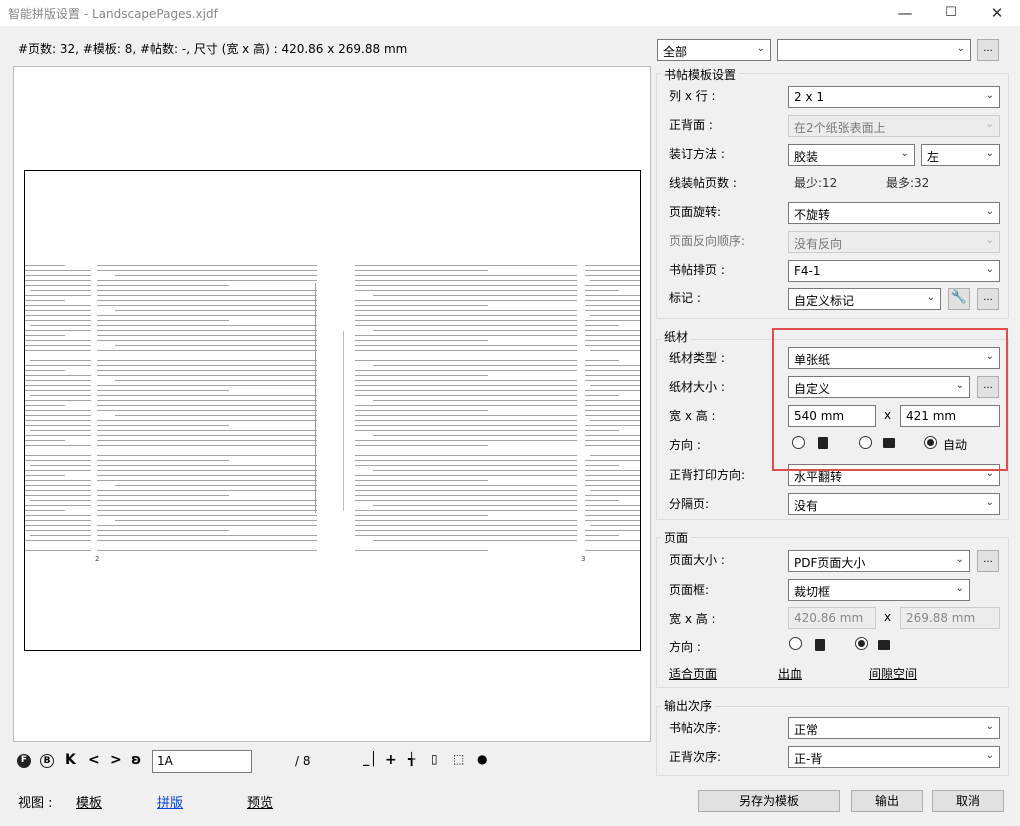  I want to click on output-button: 输出, so click(887, 801).